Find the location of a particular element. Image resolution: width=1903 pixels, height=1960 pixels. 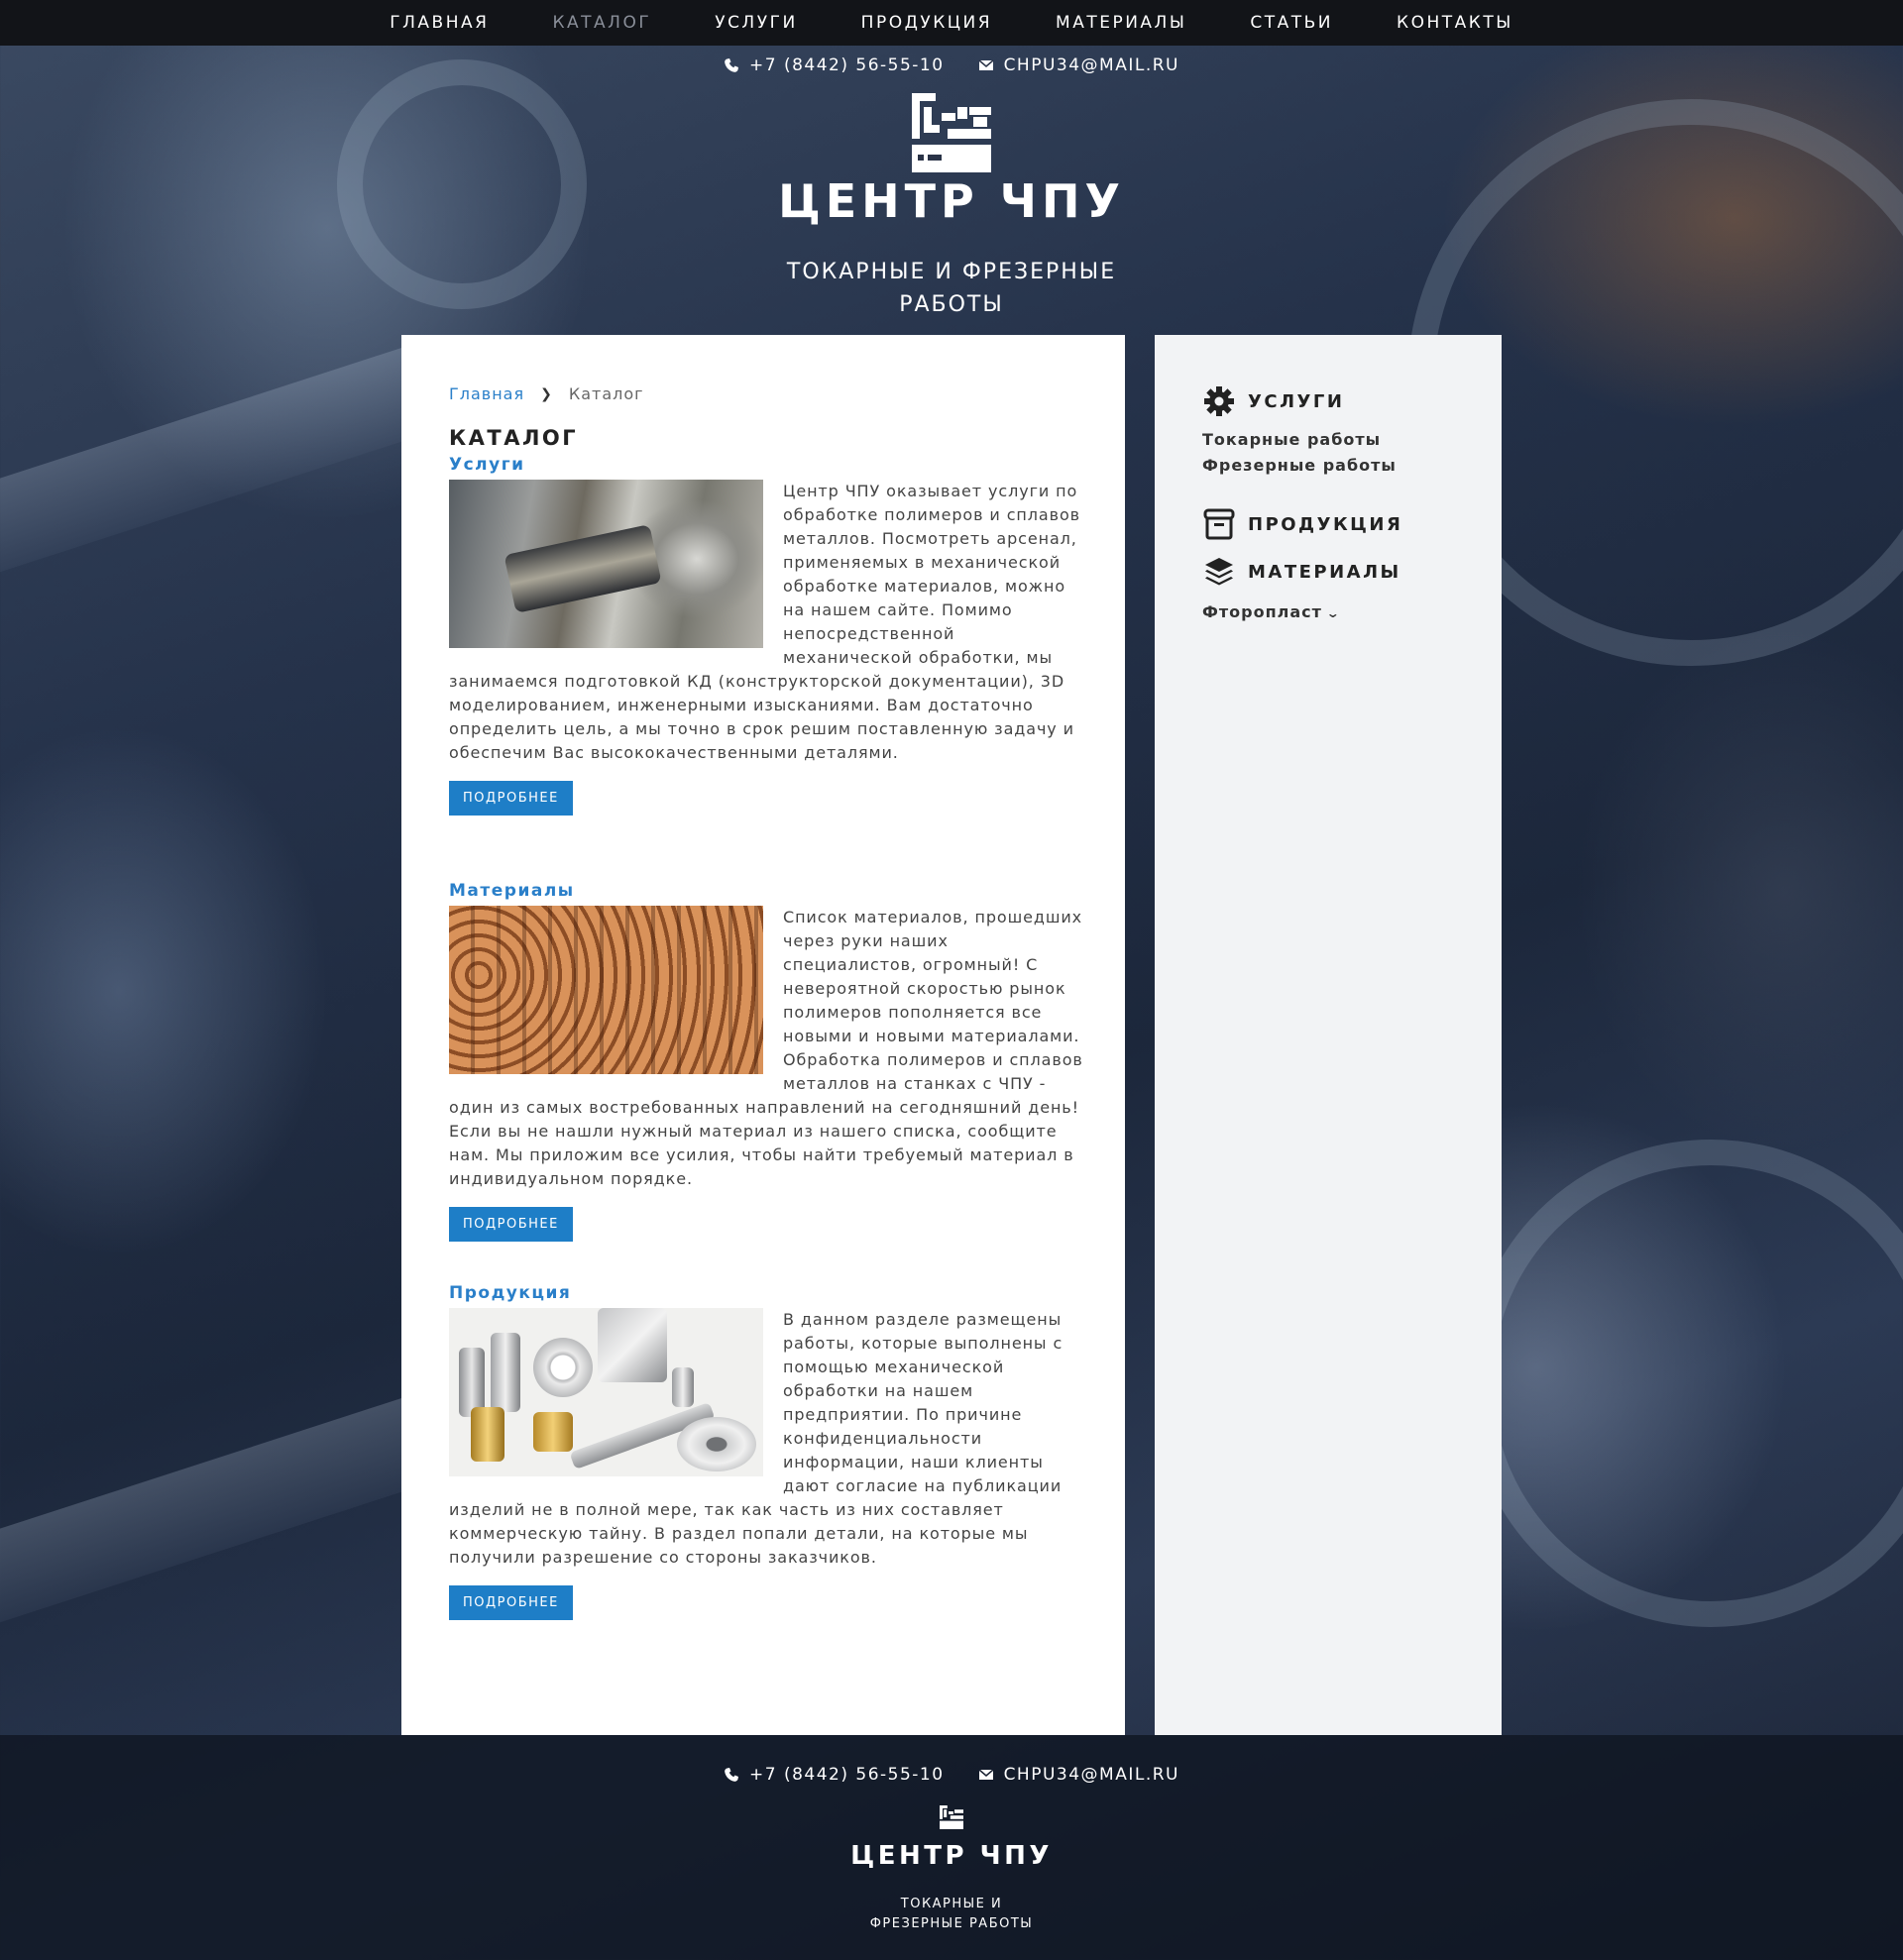

metal-bars-photo is located at coordinates (606, 990).